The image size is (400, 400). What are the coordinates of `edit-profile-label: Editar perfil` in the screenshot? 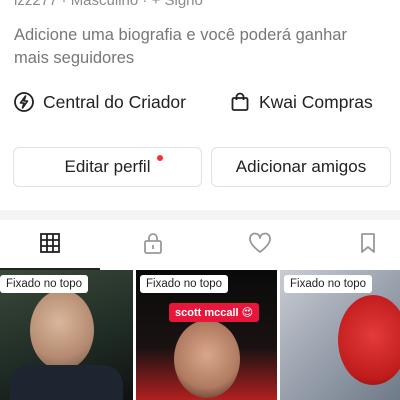 It's located at (107, 166).